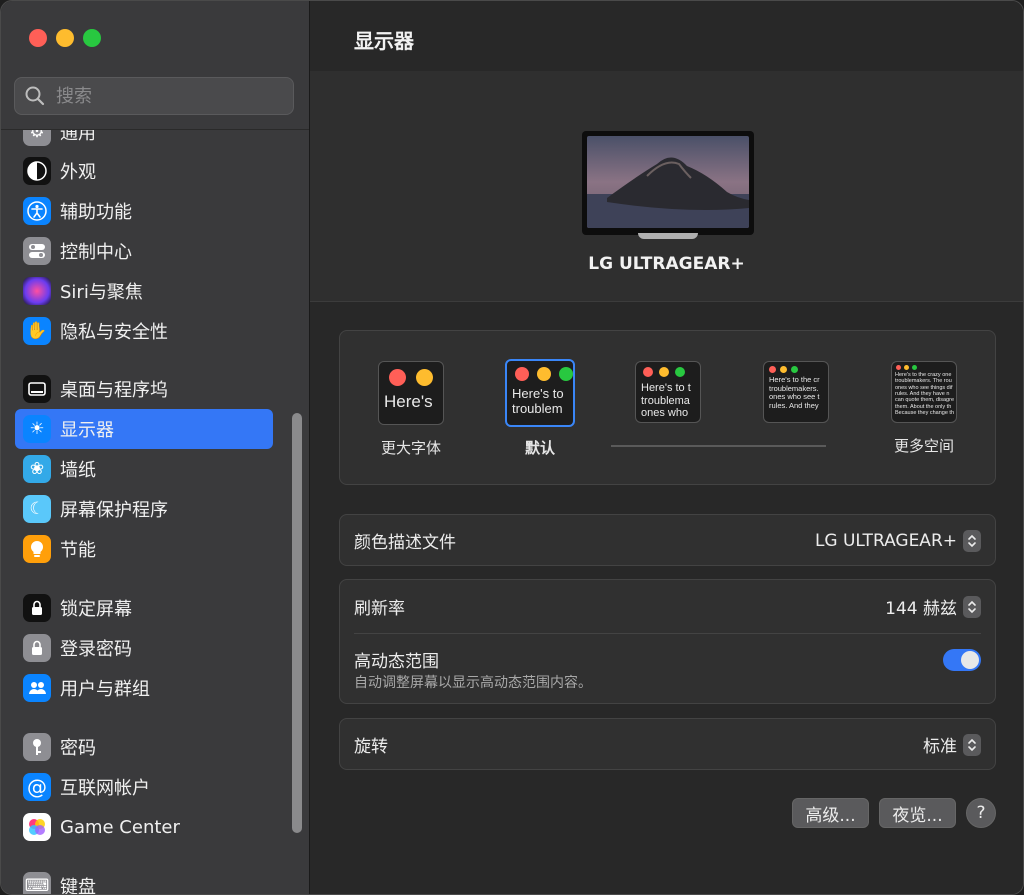 Image resolution: width=1024 pixels, height=895 pixels. I want to click on lock-screen-icon, so click(37, 608).